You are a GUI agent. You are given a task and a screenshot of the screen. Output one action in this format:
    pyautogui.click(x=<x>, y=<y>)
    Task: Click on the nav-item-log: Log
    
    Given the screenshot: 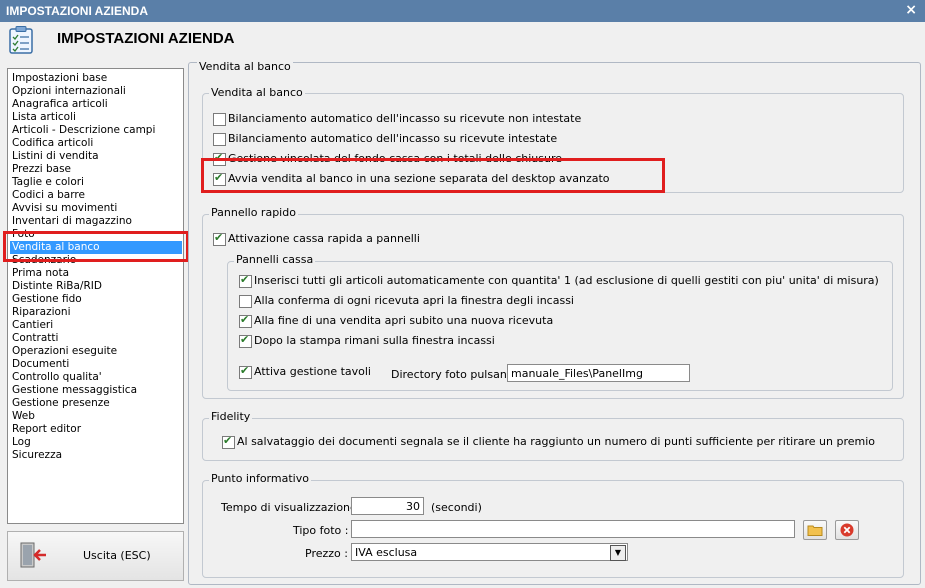 What is the action you would take?
    pyautogui.click(x=21, y=442)
    